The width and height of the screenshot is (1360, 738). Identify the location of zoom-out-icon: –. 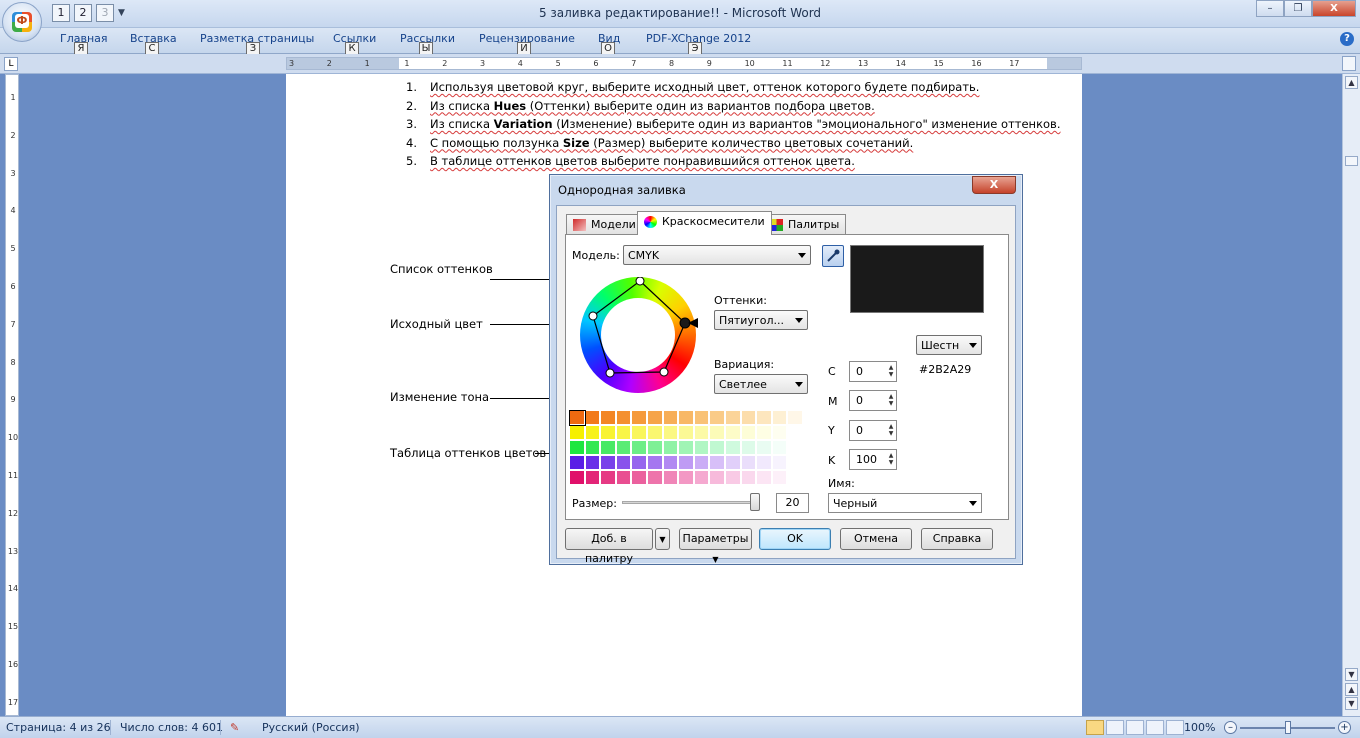
(1230, 727).